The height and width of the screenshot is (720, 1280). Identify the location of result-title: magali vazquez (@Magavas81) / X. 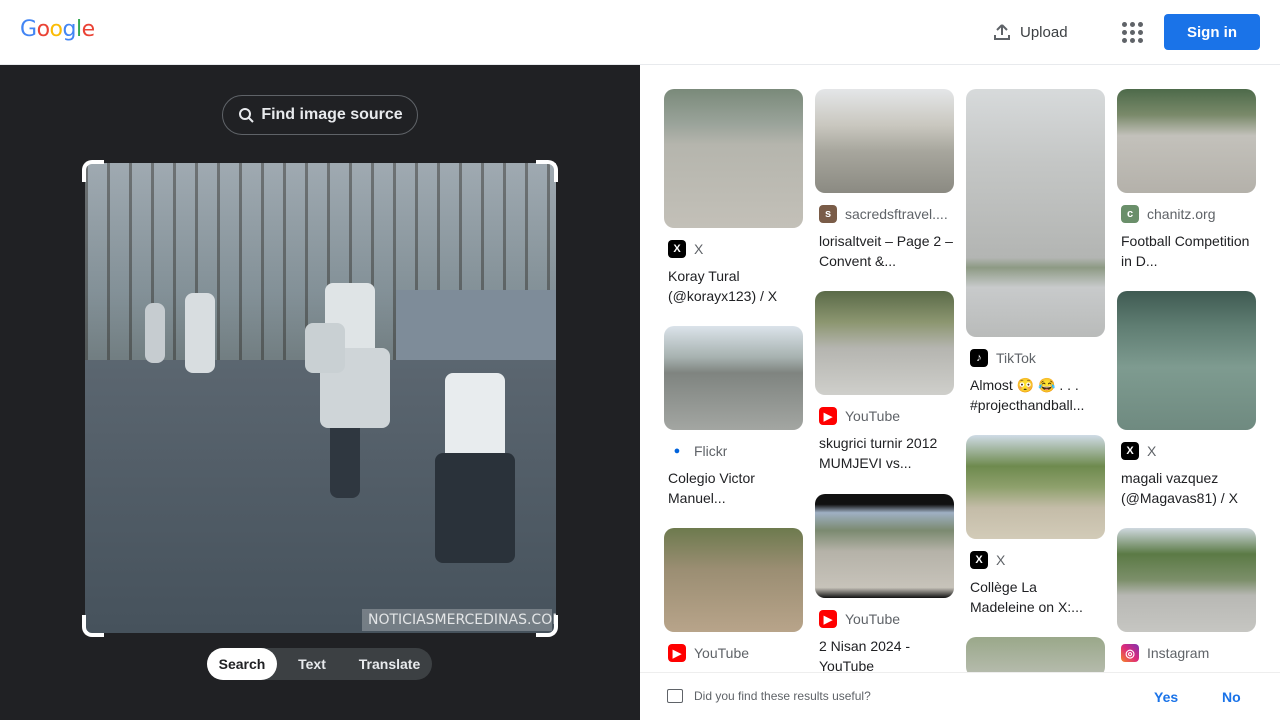
(1186, 488).